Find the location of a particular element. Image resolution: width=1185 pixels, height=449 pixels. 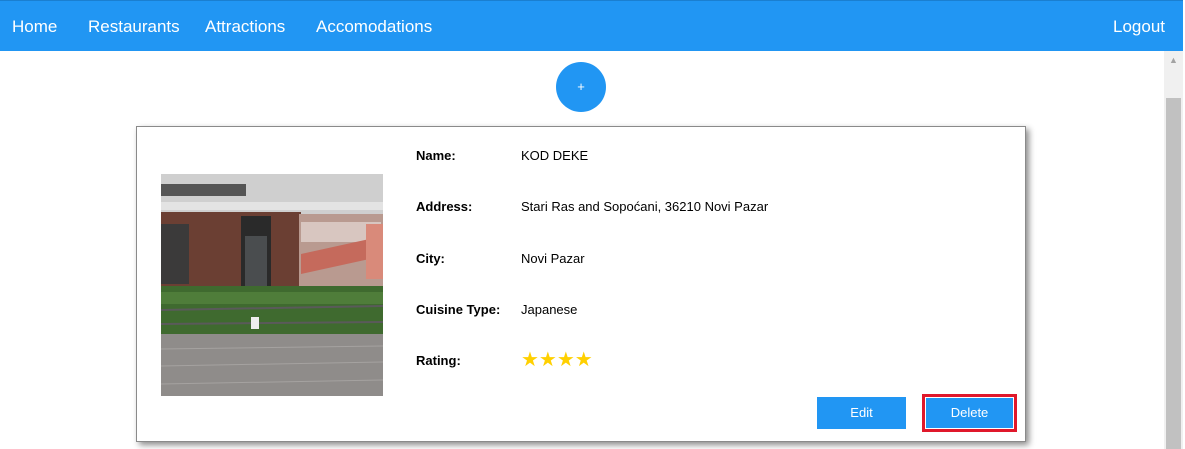

address-label: Address: is located at coordinates (444, 206).